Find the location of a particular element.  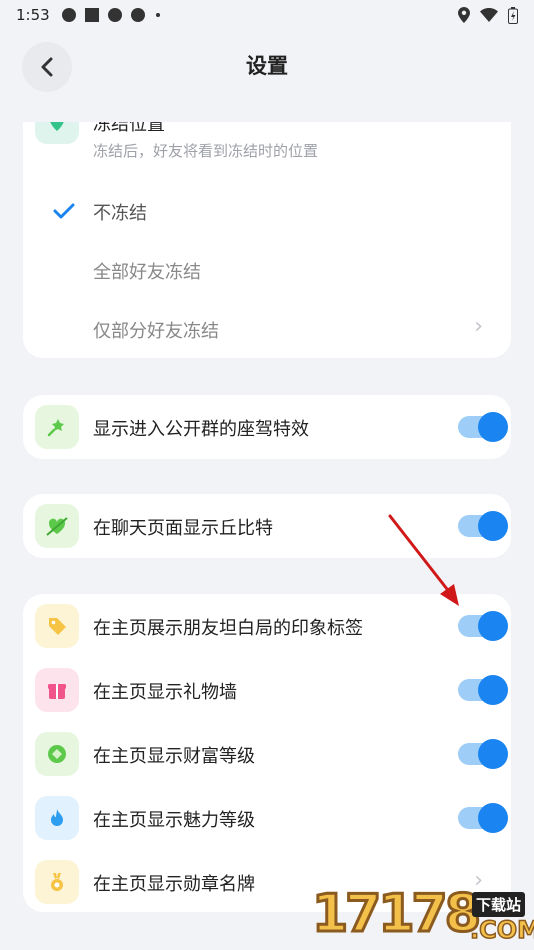

freeze-option-all: 全部好友冻结 is located at coordinates (267, 270).